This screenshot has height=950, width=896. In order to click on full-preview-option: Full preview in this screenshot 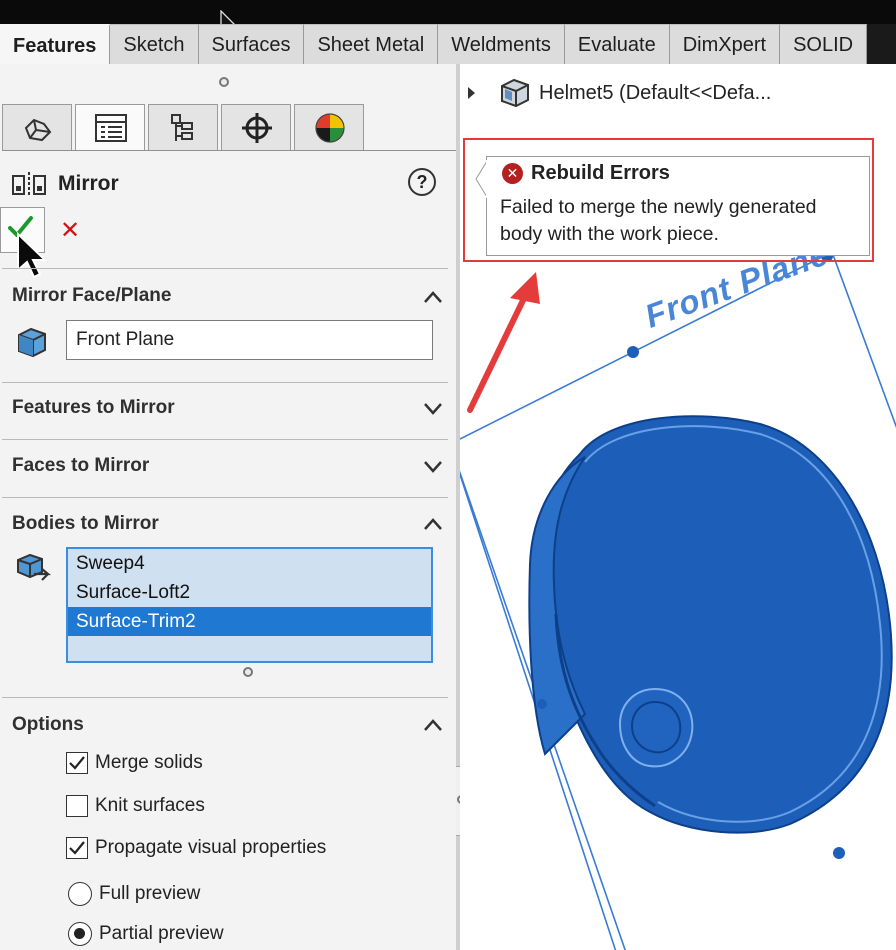, I will do `click(134, 894)`.